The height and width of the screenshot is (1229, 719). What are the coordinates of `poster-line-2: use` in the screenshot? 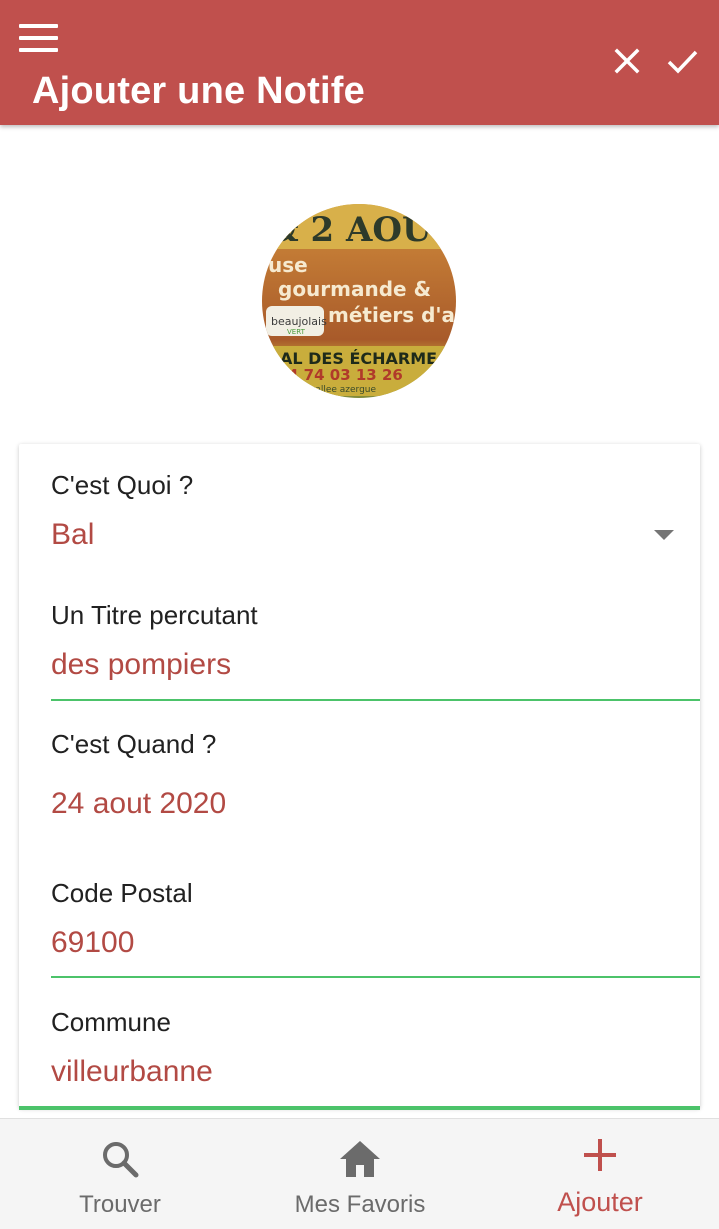 It's located at (288, 265).